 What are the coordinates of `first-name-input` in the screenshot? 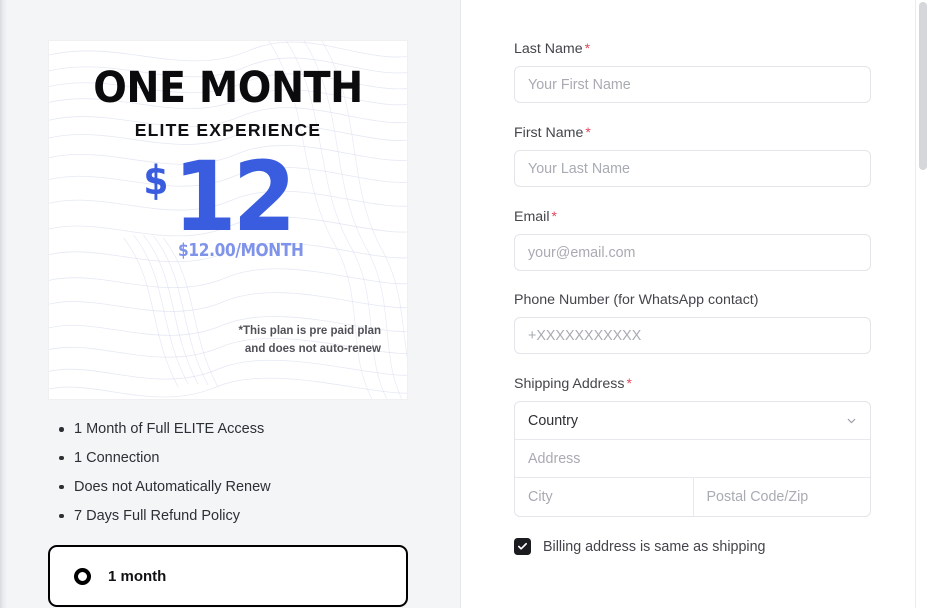 It's located at (692, 168).